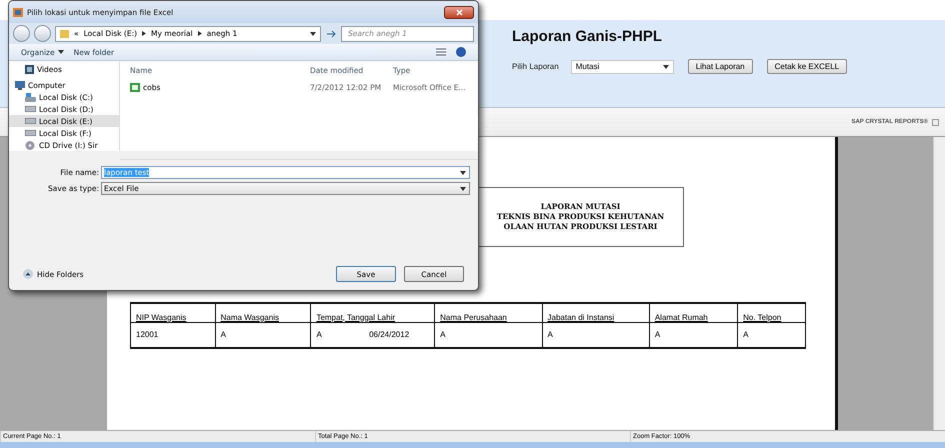 The image size is (945, 448). What do you see at coordinates (488, 312) in the screenshot?
I see `column-header: Nama Perusahaan` at bounding box center [488, 312].